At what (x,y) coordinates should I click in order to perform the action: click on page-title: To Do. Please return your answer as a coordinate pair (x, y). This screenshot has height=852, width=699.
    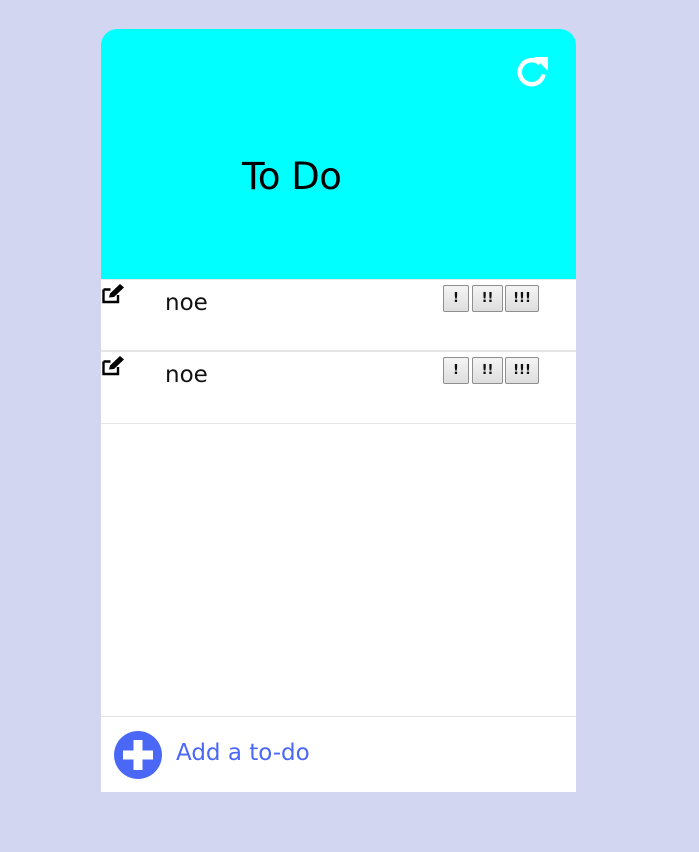
    Looking at the image, I should click on (292, 176).